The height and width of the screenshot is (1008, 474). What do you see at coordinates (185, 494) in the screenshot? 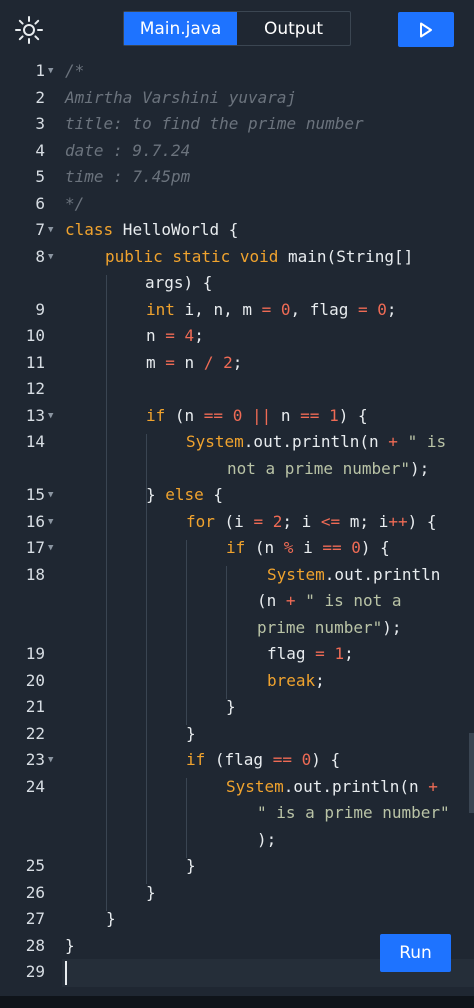
I see `code-text: } else {` at bounding box center [185, 494].